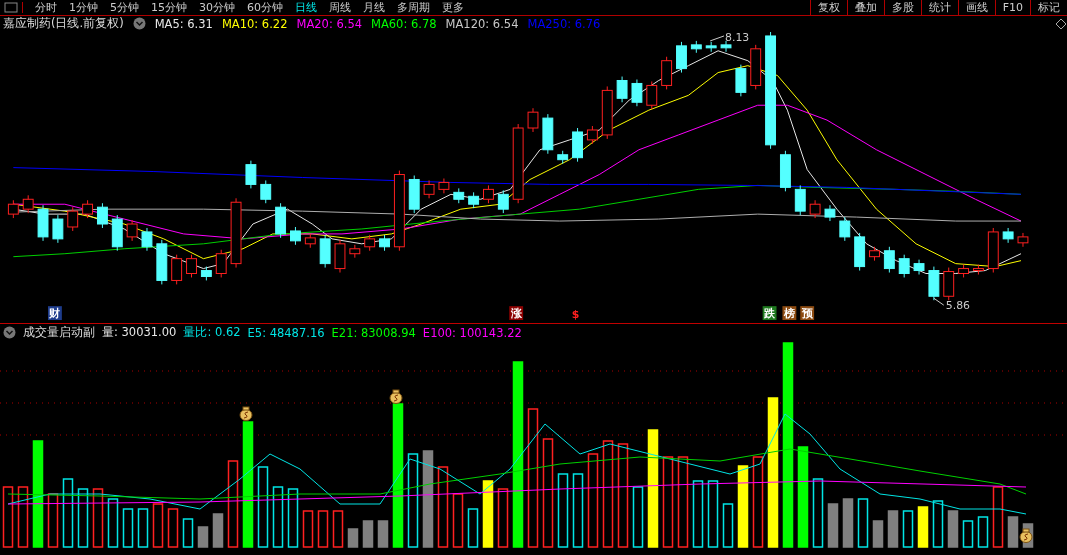  I want to click on event-marker: $, so click(575, 315).